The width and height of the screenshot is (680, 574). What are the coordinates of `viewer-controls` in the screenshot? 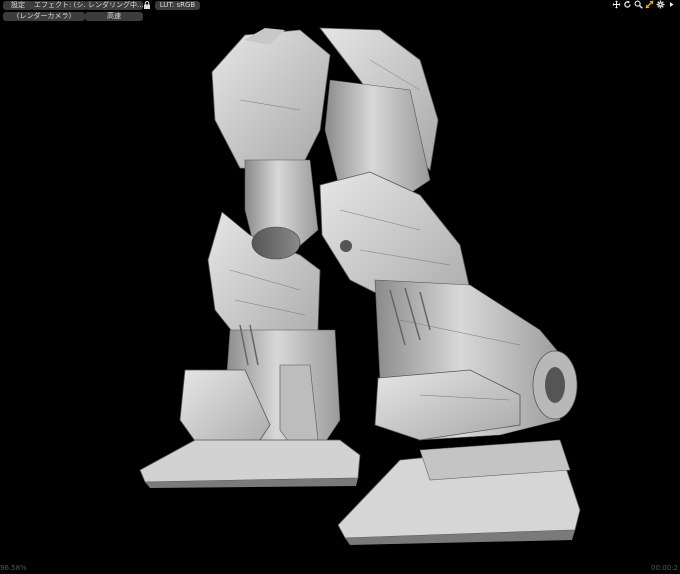 It's located at (644, 5).